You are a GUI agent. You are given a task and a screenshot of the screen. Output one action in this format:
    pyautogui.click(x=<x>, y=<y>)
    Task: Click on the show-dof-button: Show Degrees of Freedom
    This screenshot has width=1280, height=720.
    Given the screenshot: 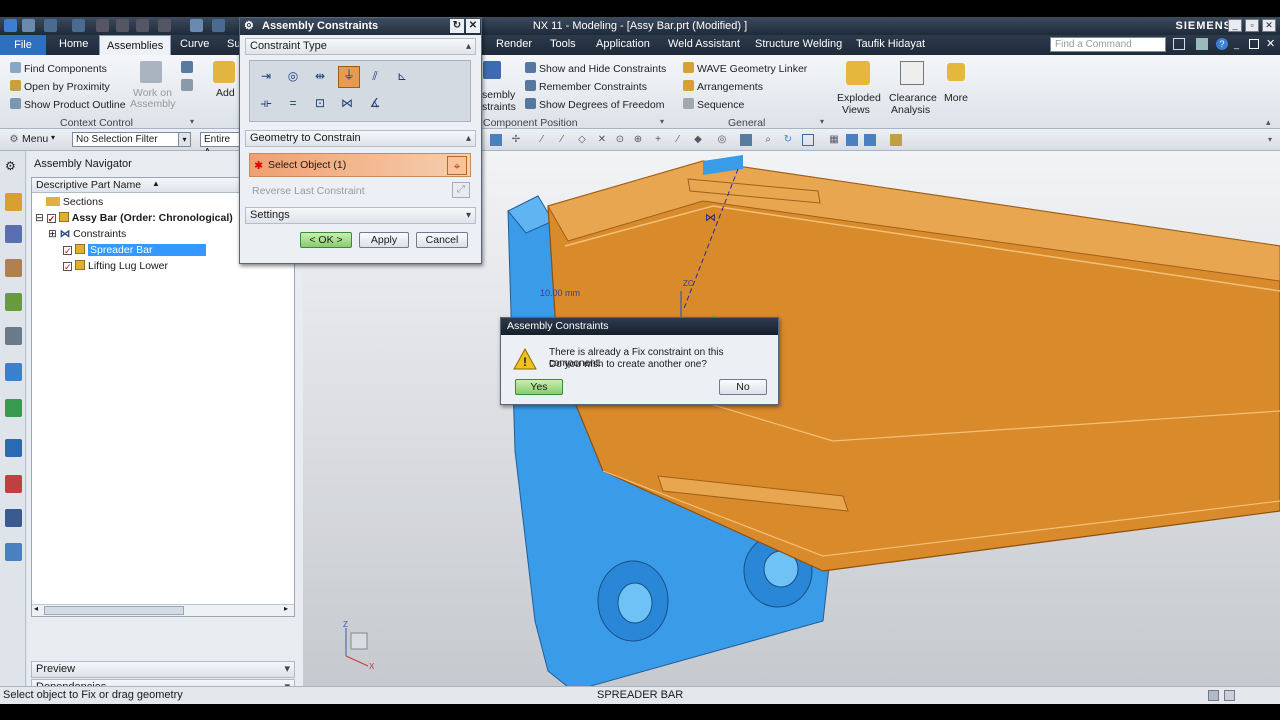 What is the action you would take?
    pyautogui.click(x=594, y=104)
    